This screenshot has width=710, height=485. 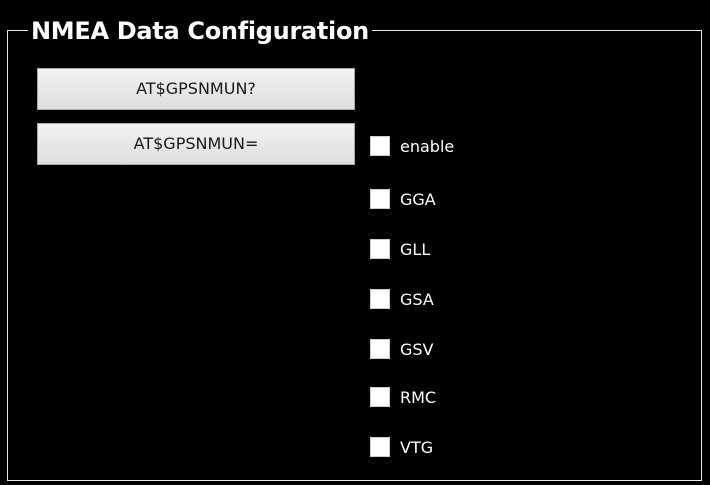 I want to click on vtg-checkbox-row: VTG, so click(x=401, y=447).